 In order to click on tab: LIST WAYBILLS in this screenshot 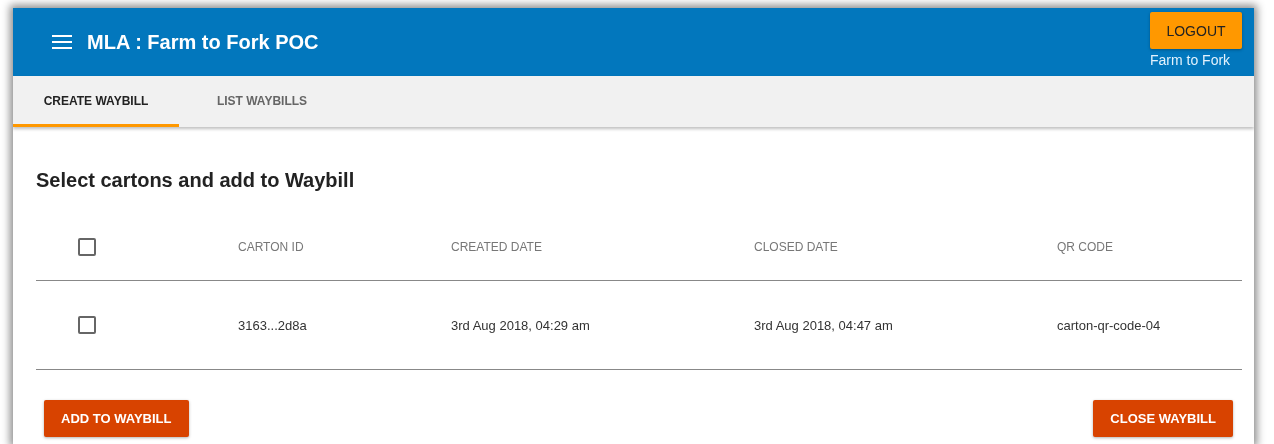, I will do `click(262, 101)`.